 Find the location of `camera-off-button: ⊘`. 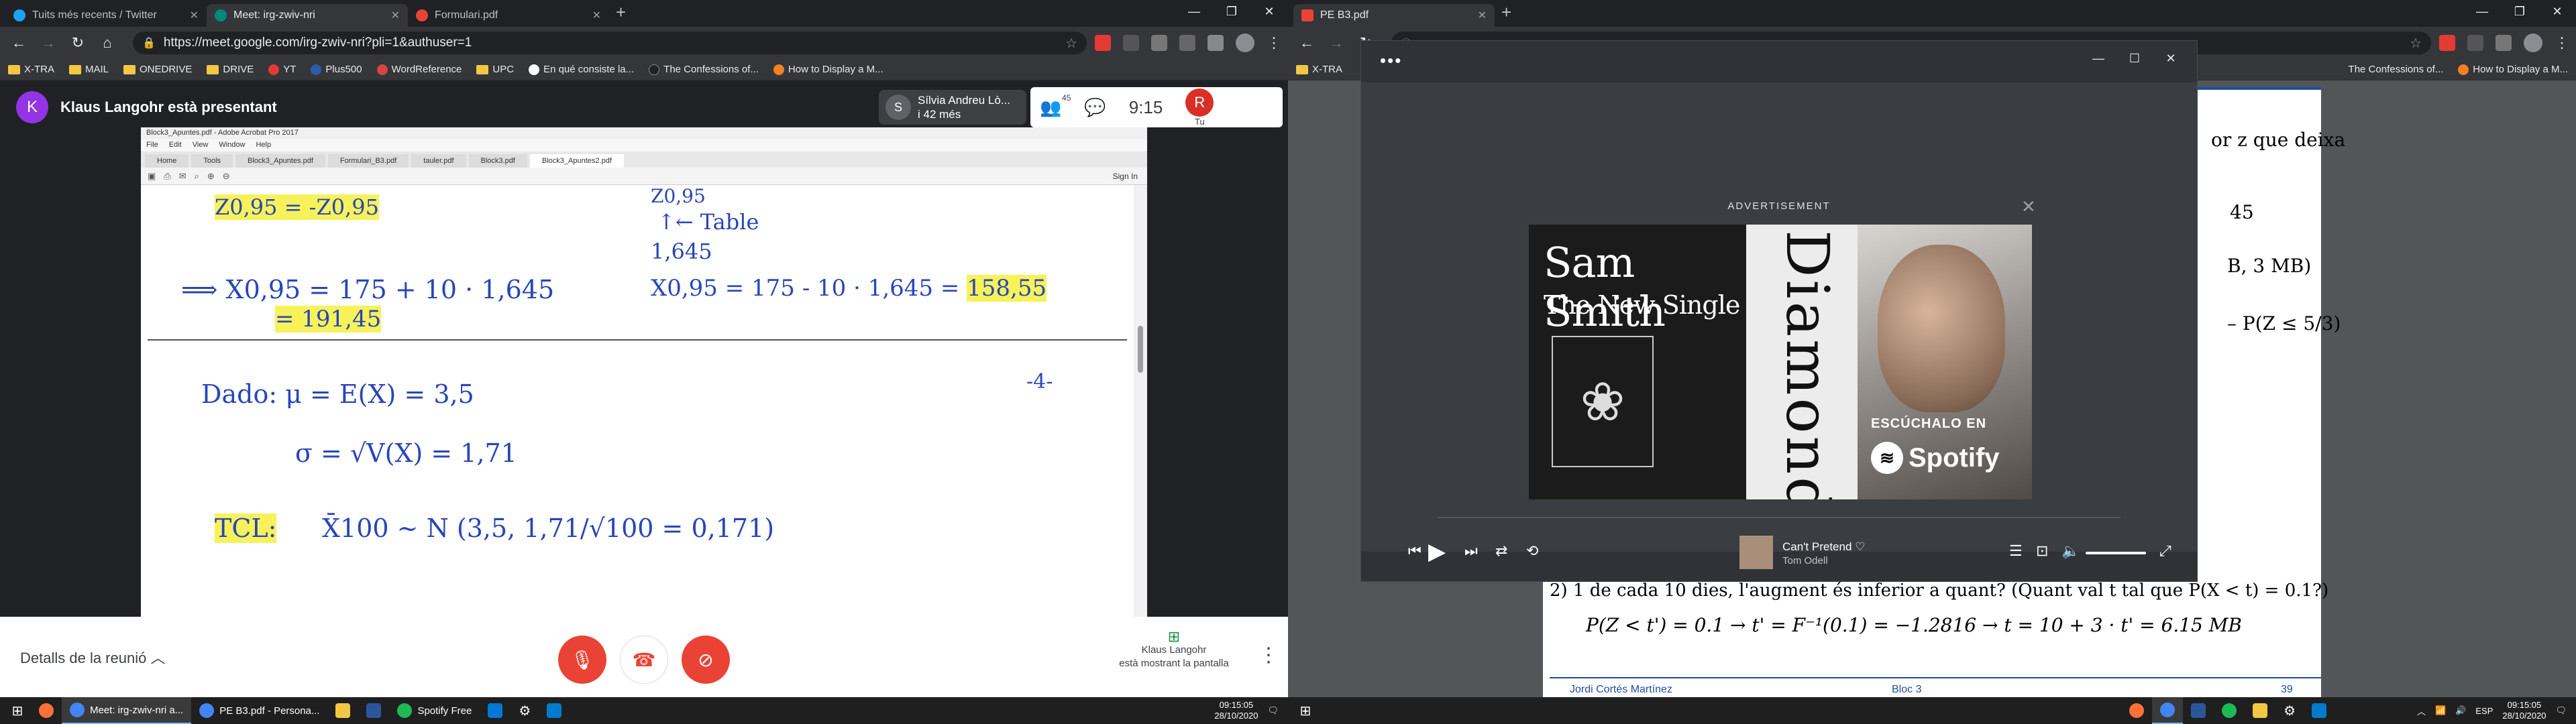

camera-off-button: ⊘ is located at coordinates (706, 660).